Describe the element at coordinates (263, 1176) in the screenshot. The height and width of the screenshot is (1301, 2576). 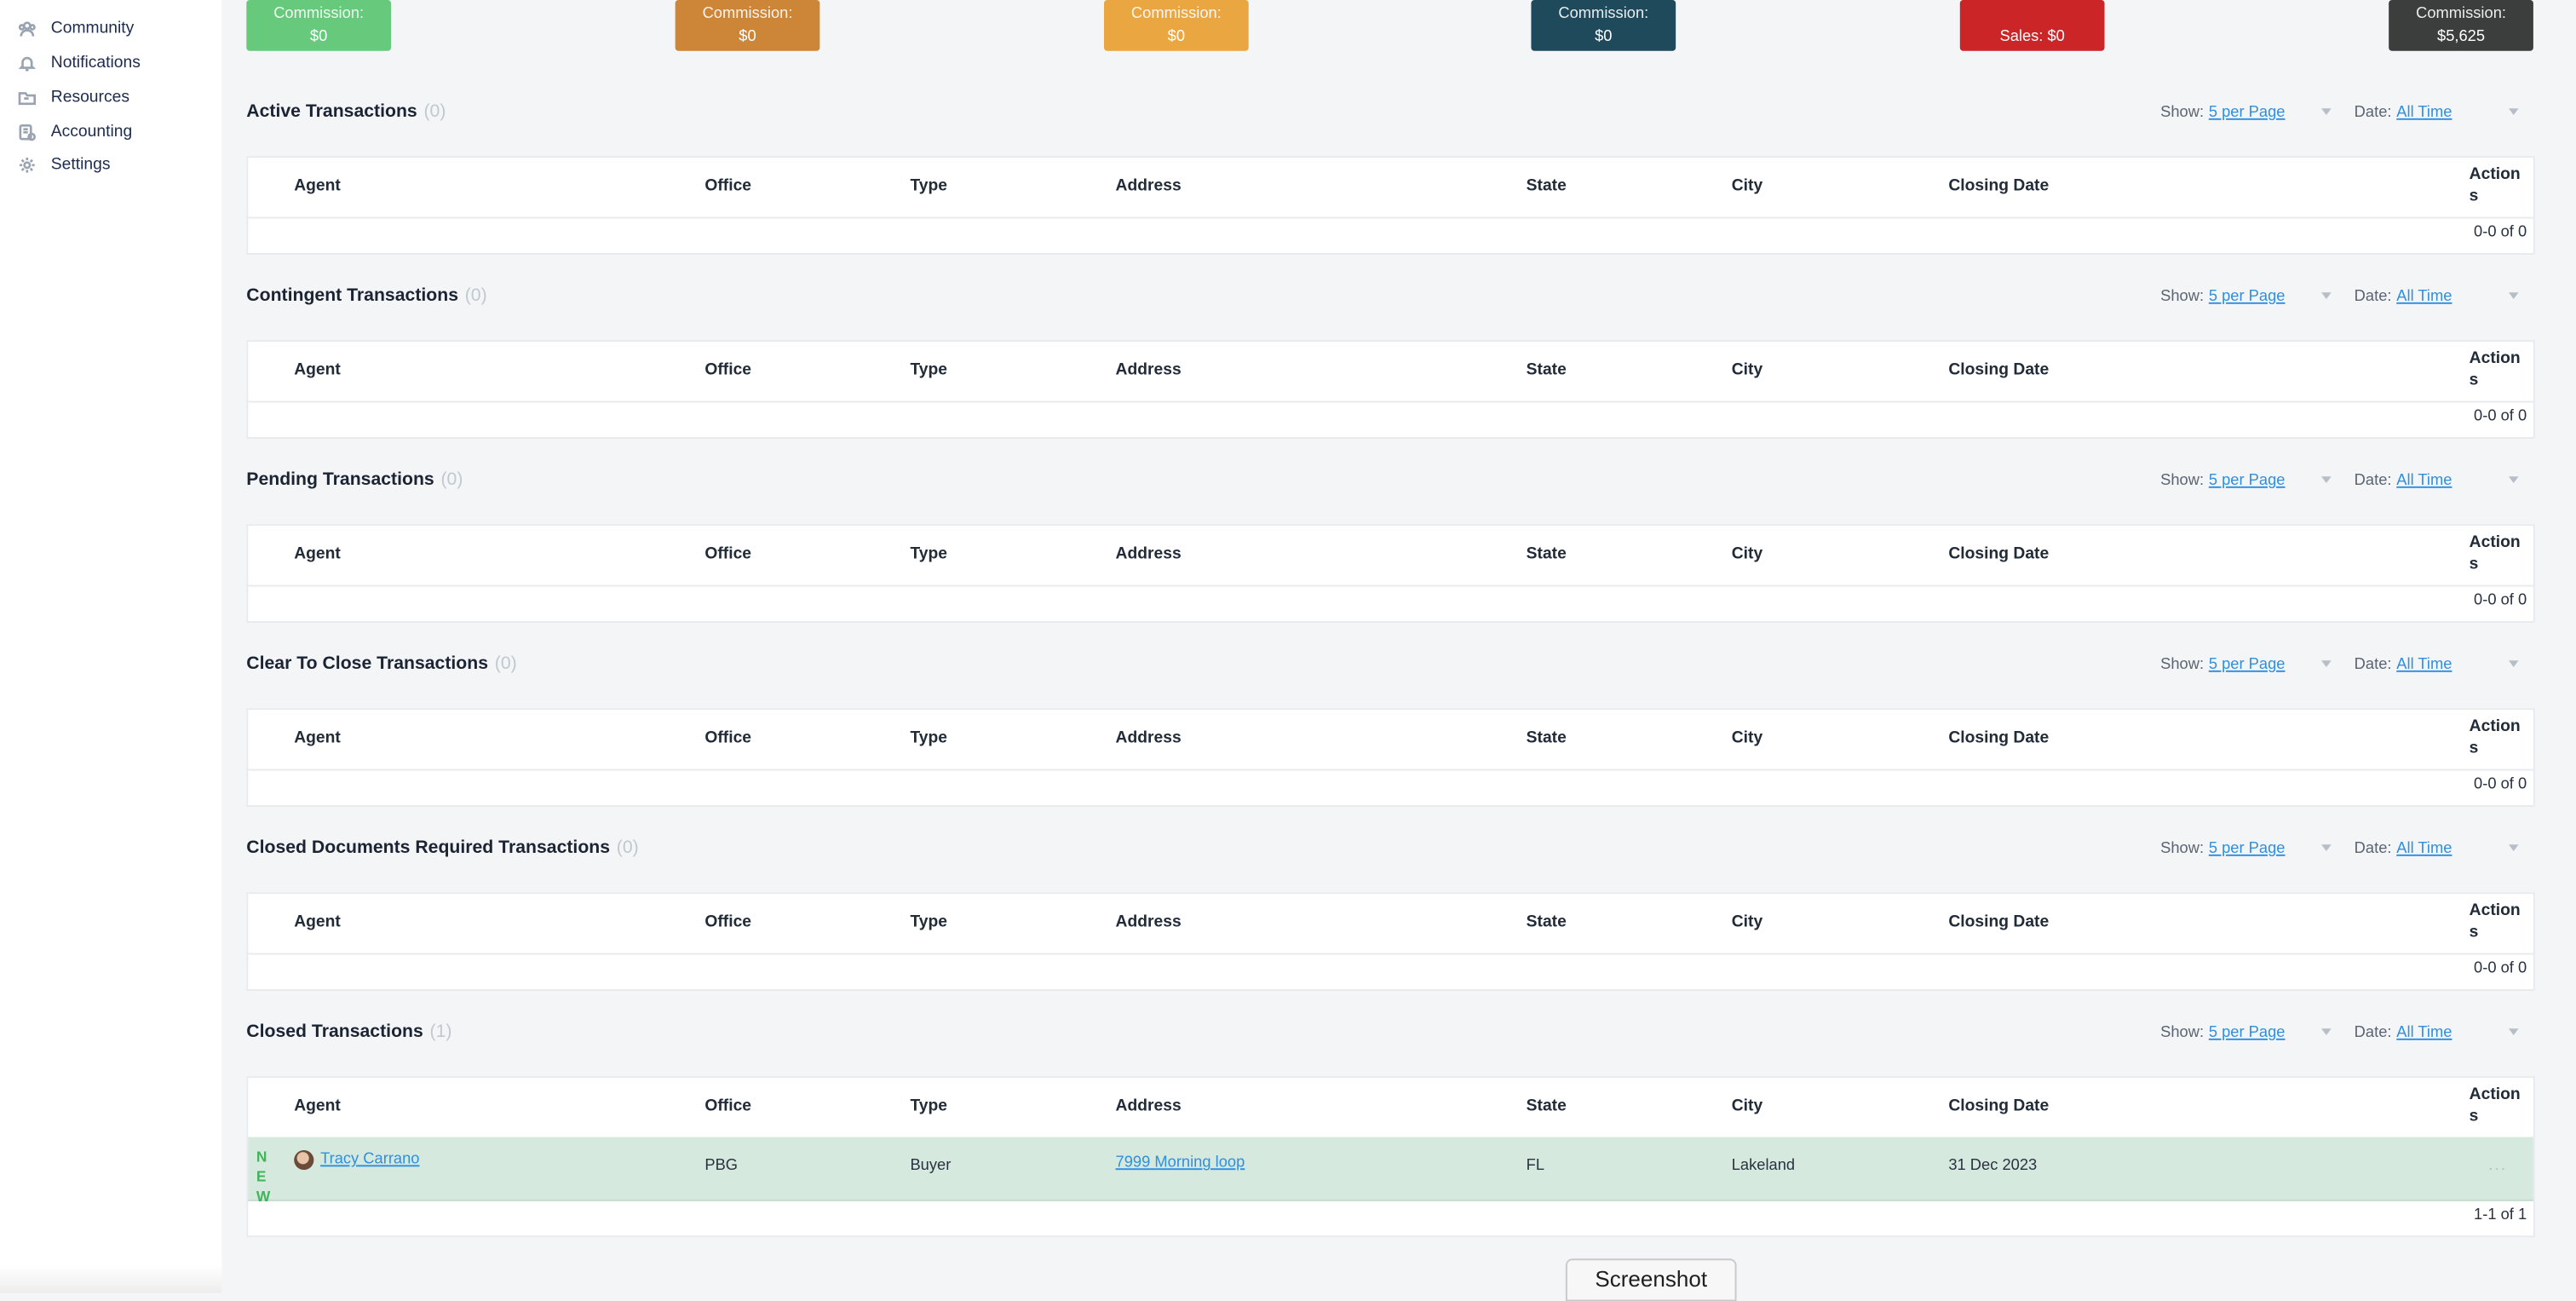
I see `new-badge: NEW` at that location.